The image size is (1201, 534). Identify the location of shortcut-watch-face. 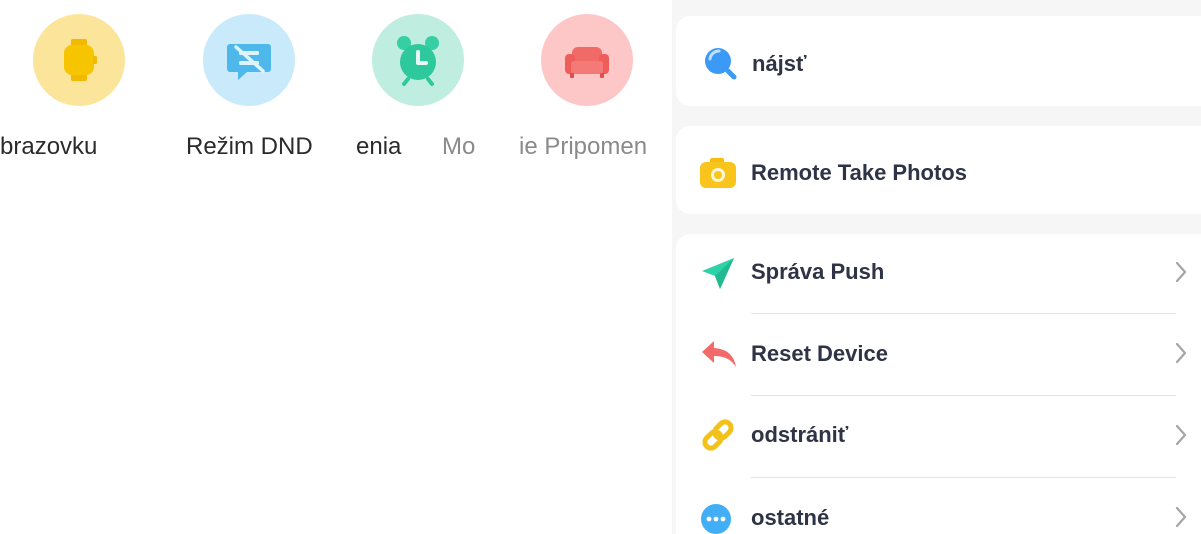
(79, 60).